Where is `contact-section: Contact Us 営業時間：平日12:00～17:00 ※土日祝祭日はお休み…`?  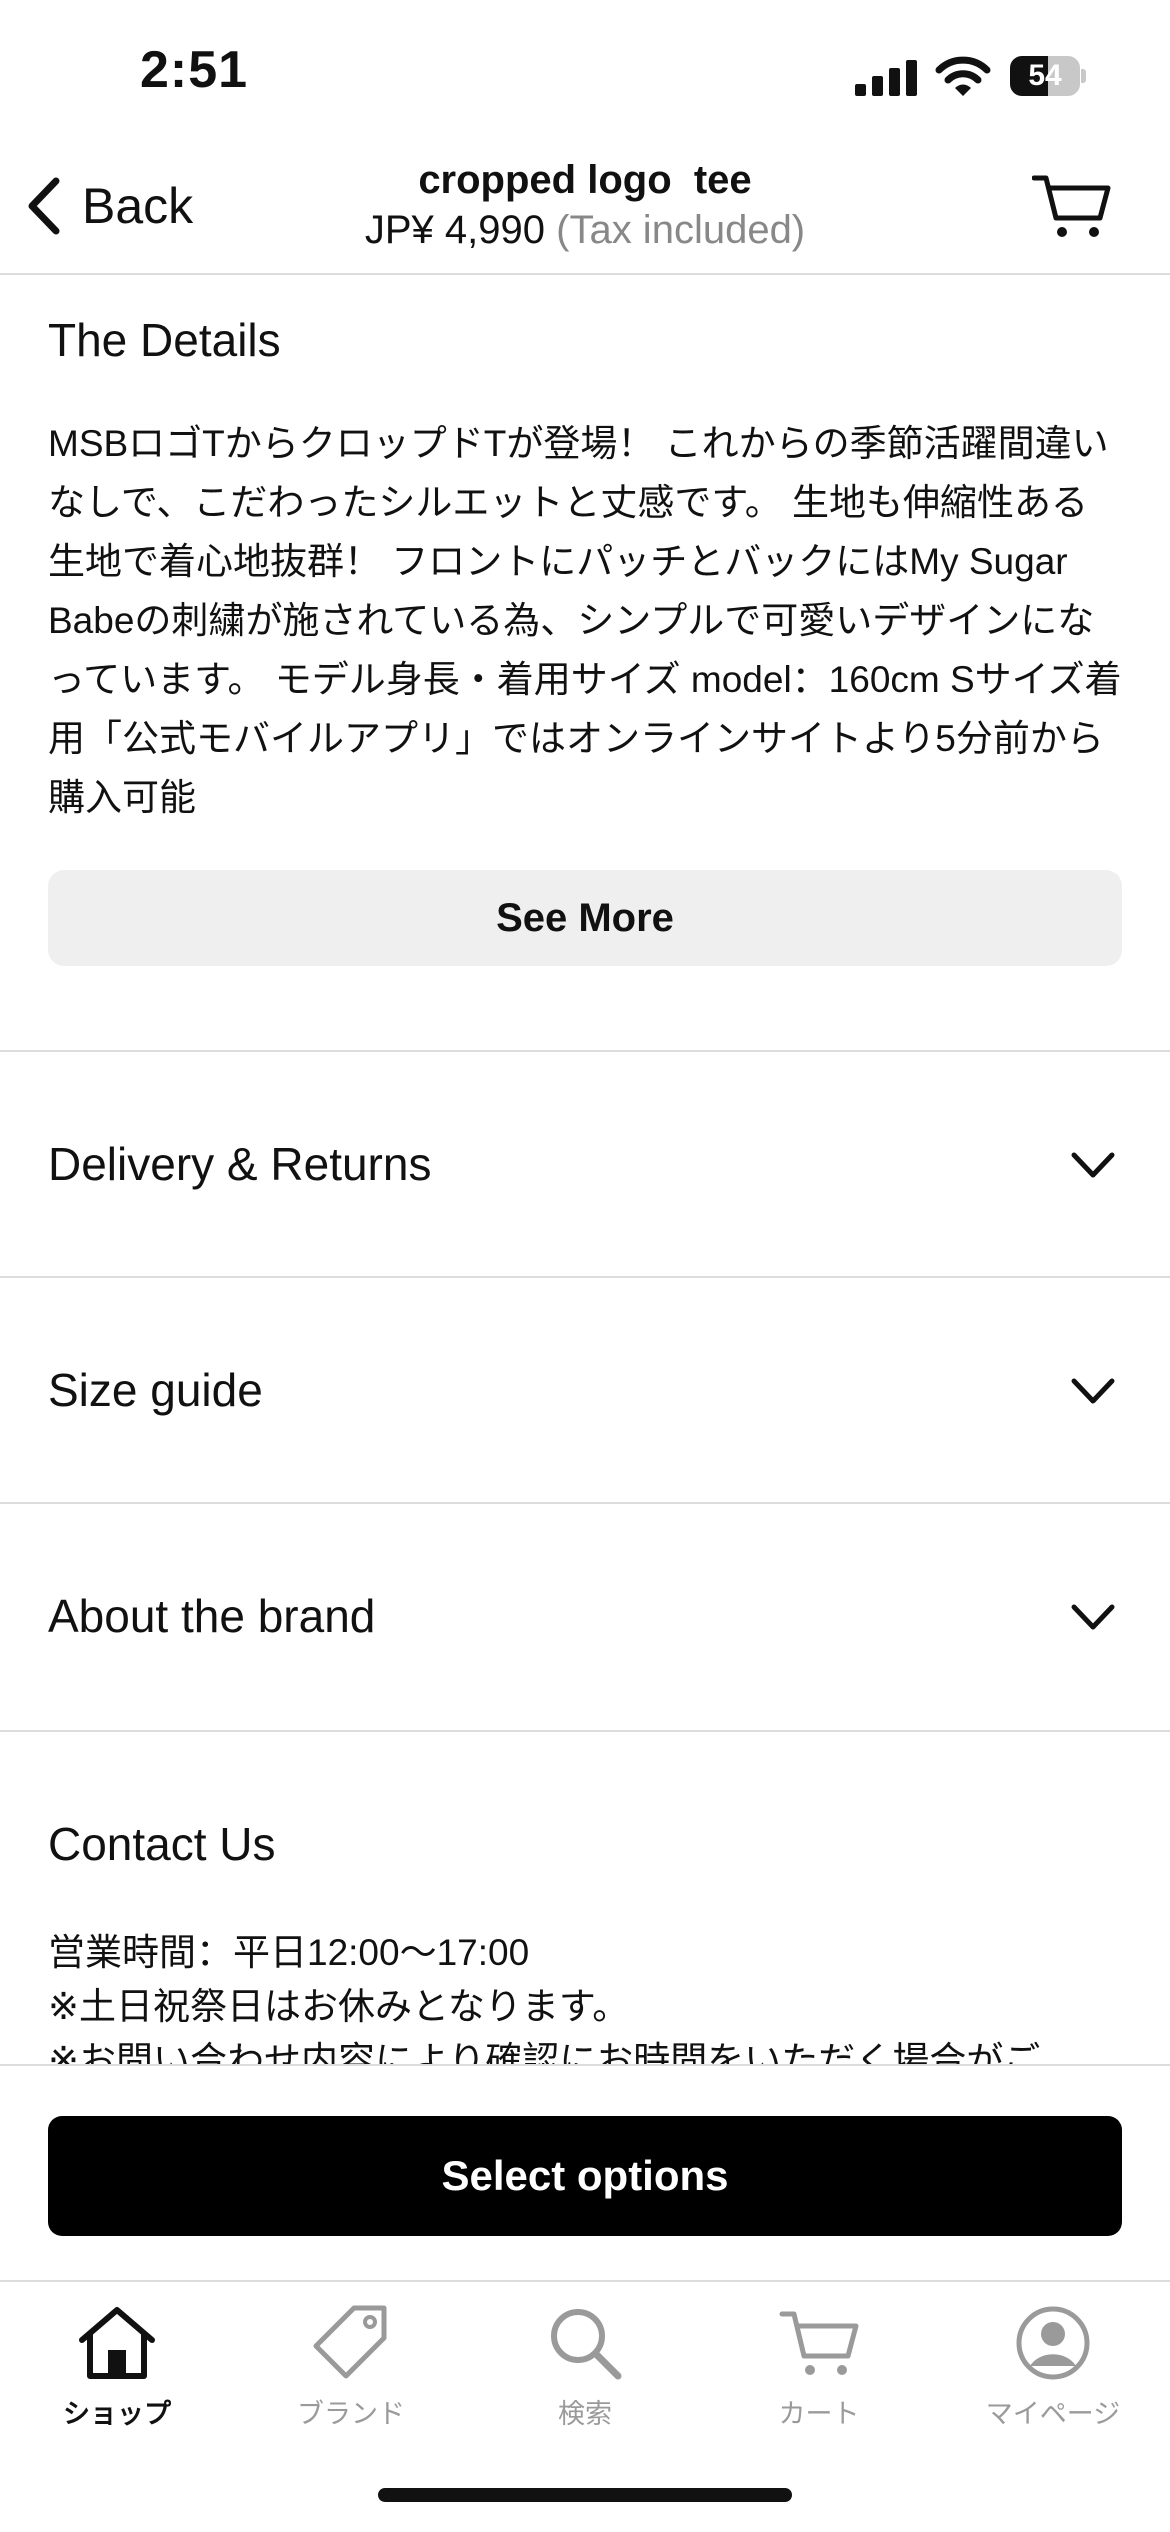
contact-section: Contact Us 営業時間：平日12:00～17:00 ※土日祝祭日はお休み… is located at coordinates (585, 1898).